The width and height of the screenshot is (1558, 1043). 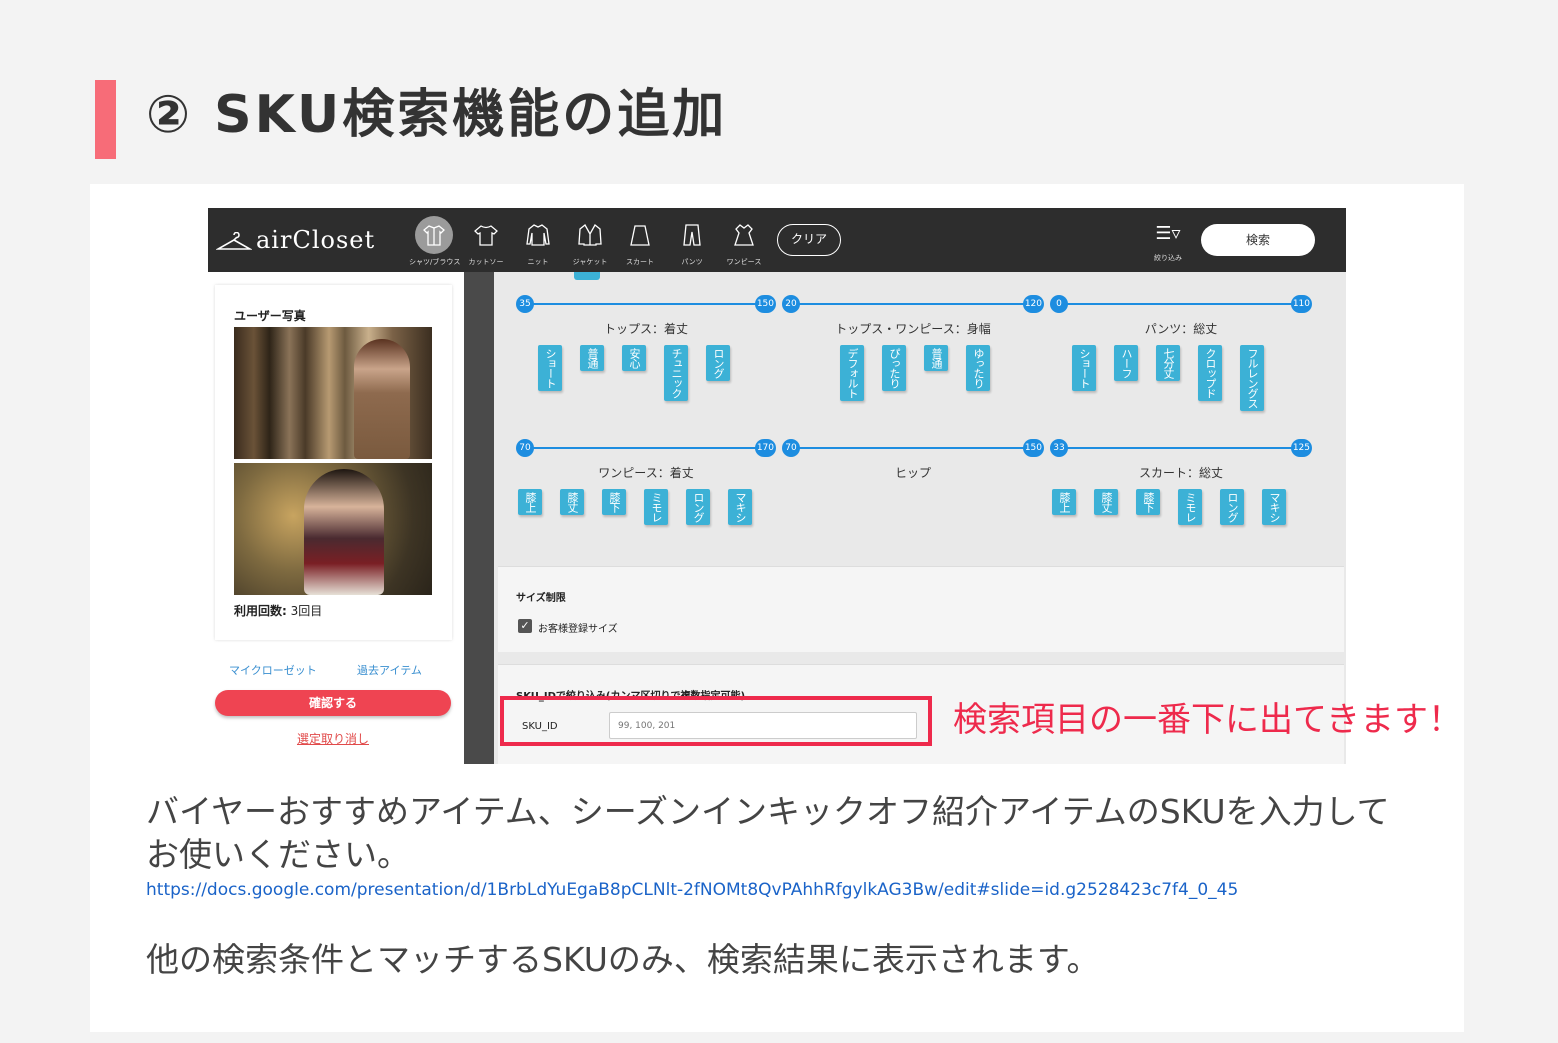 What do you see at coordinates (273, 670) in the screenshot?
I see `tab-my-closet: マイクローゼット` at bounding box center [273, 670].